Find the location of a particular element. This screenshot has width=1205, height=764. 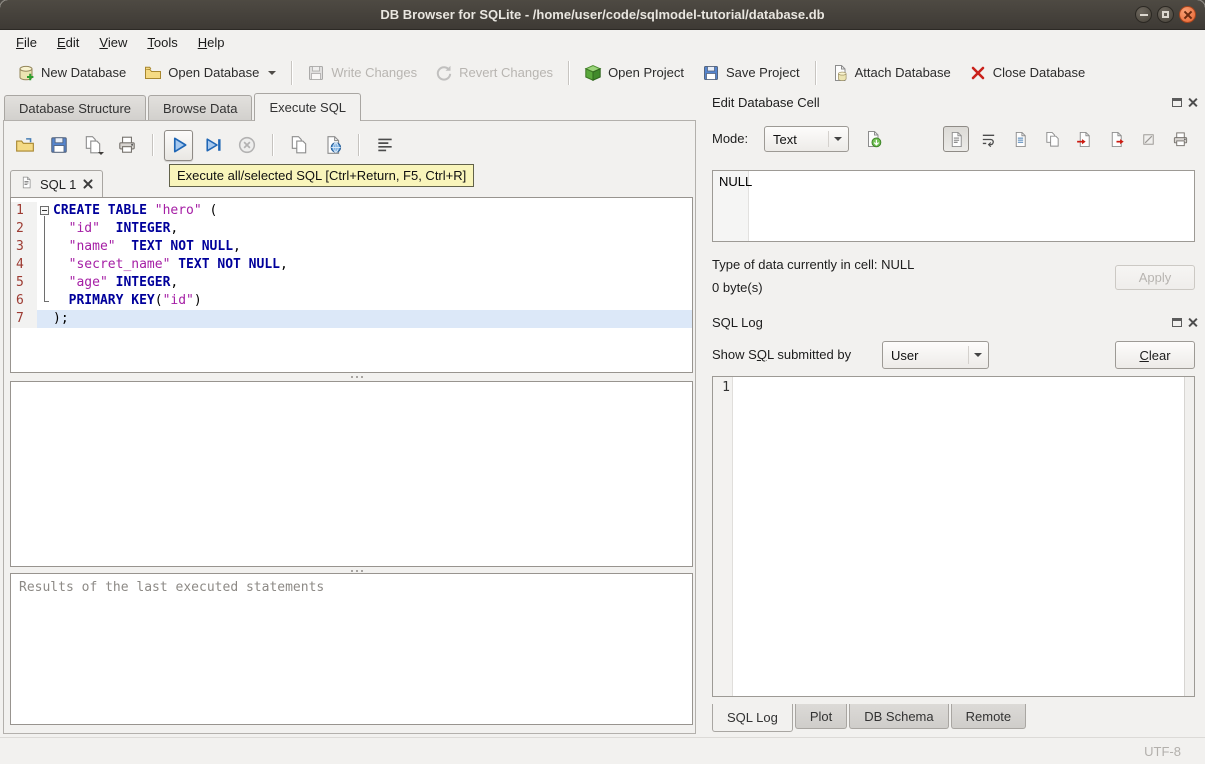

editor-line-content: "id" INTEGER, is located at coordinates (364, 229).